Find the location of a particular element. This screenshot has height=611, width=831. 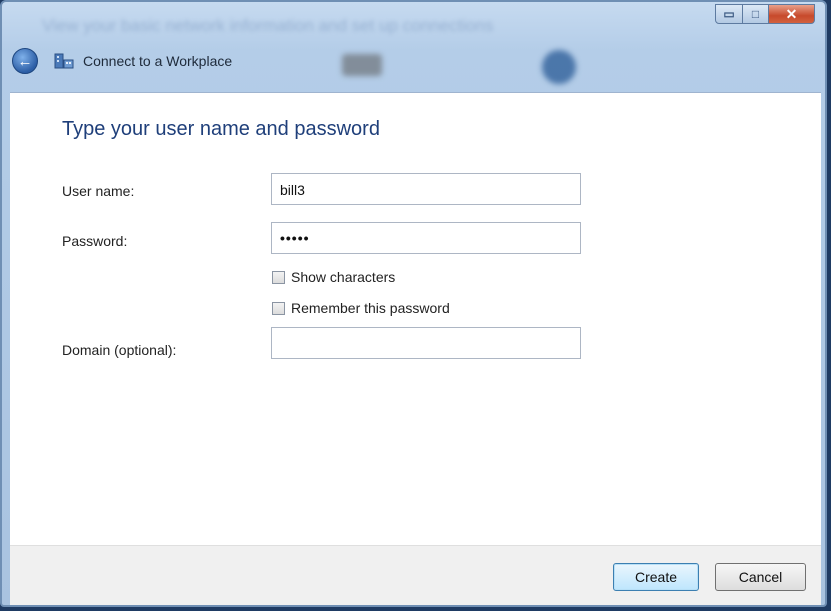

show-characters-option: Show characters is located at coordinates (333, 277).